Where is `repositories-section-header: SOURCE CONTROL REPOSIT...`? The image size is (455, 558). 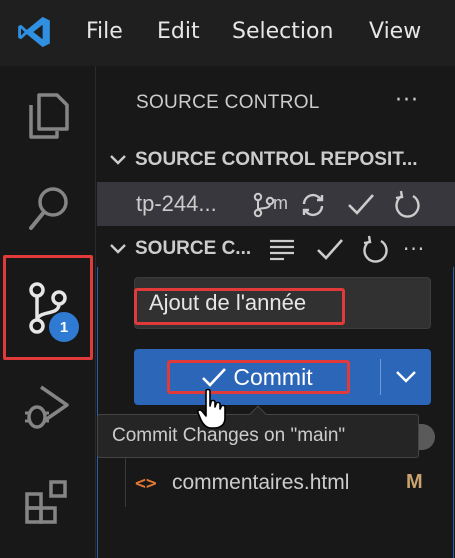 repositories-section-header: SOURCE CONTROL REPOSIT... is located at coordinates (276, 160).